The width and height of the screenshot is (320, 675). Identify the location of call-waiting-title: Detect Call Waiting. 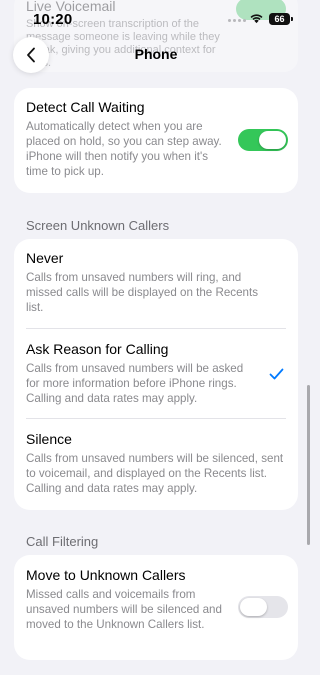
(85, 107).